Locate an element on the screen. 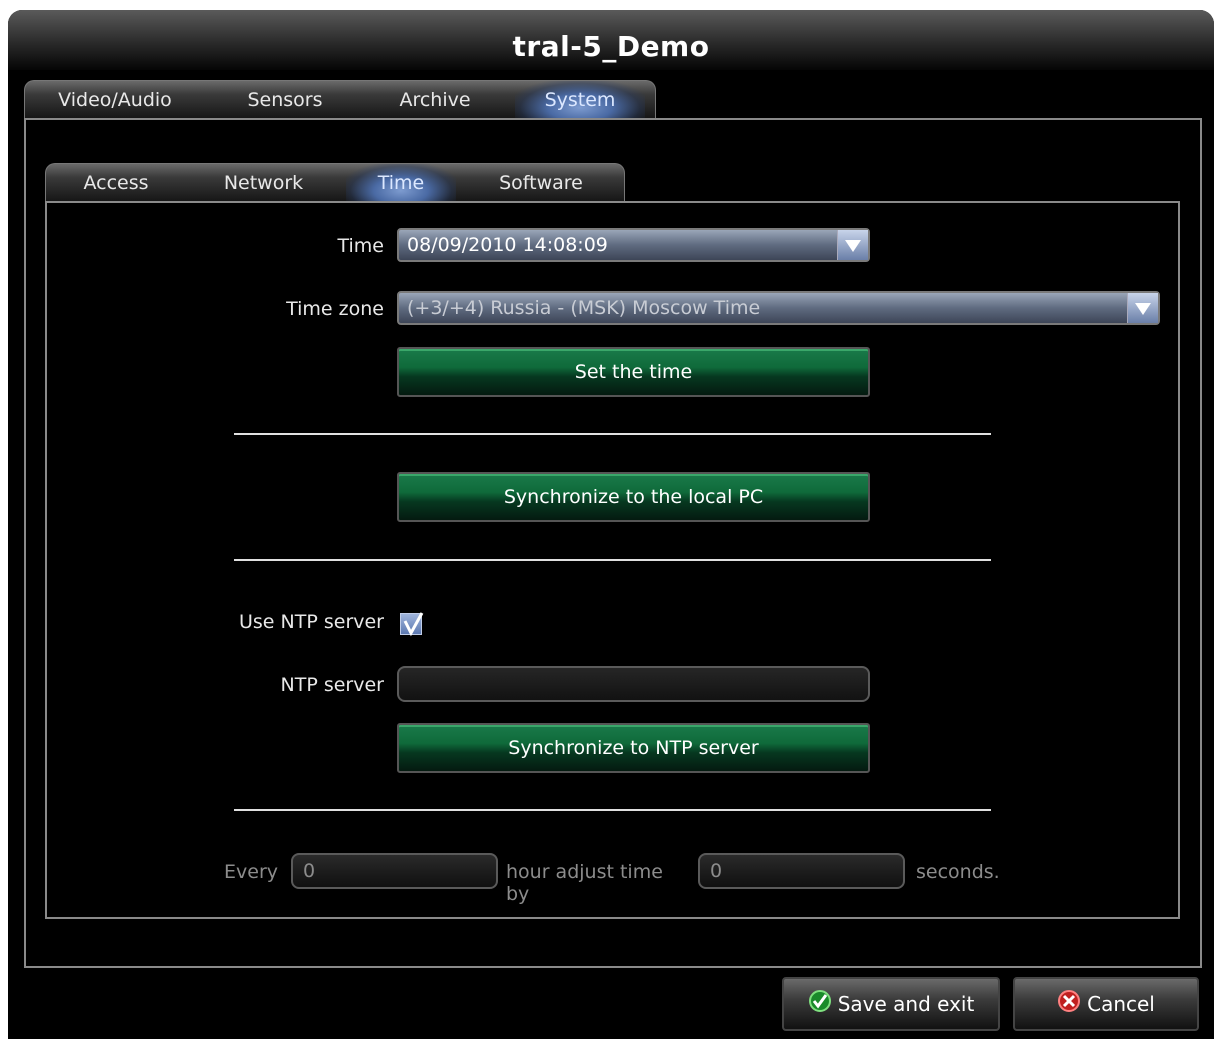 The width and height of the screenshot is (1214, 1039). ntp-server-label: NTP server is located at coordinates (332, 685).